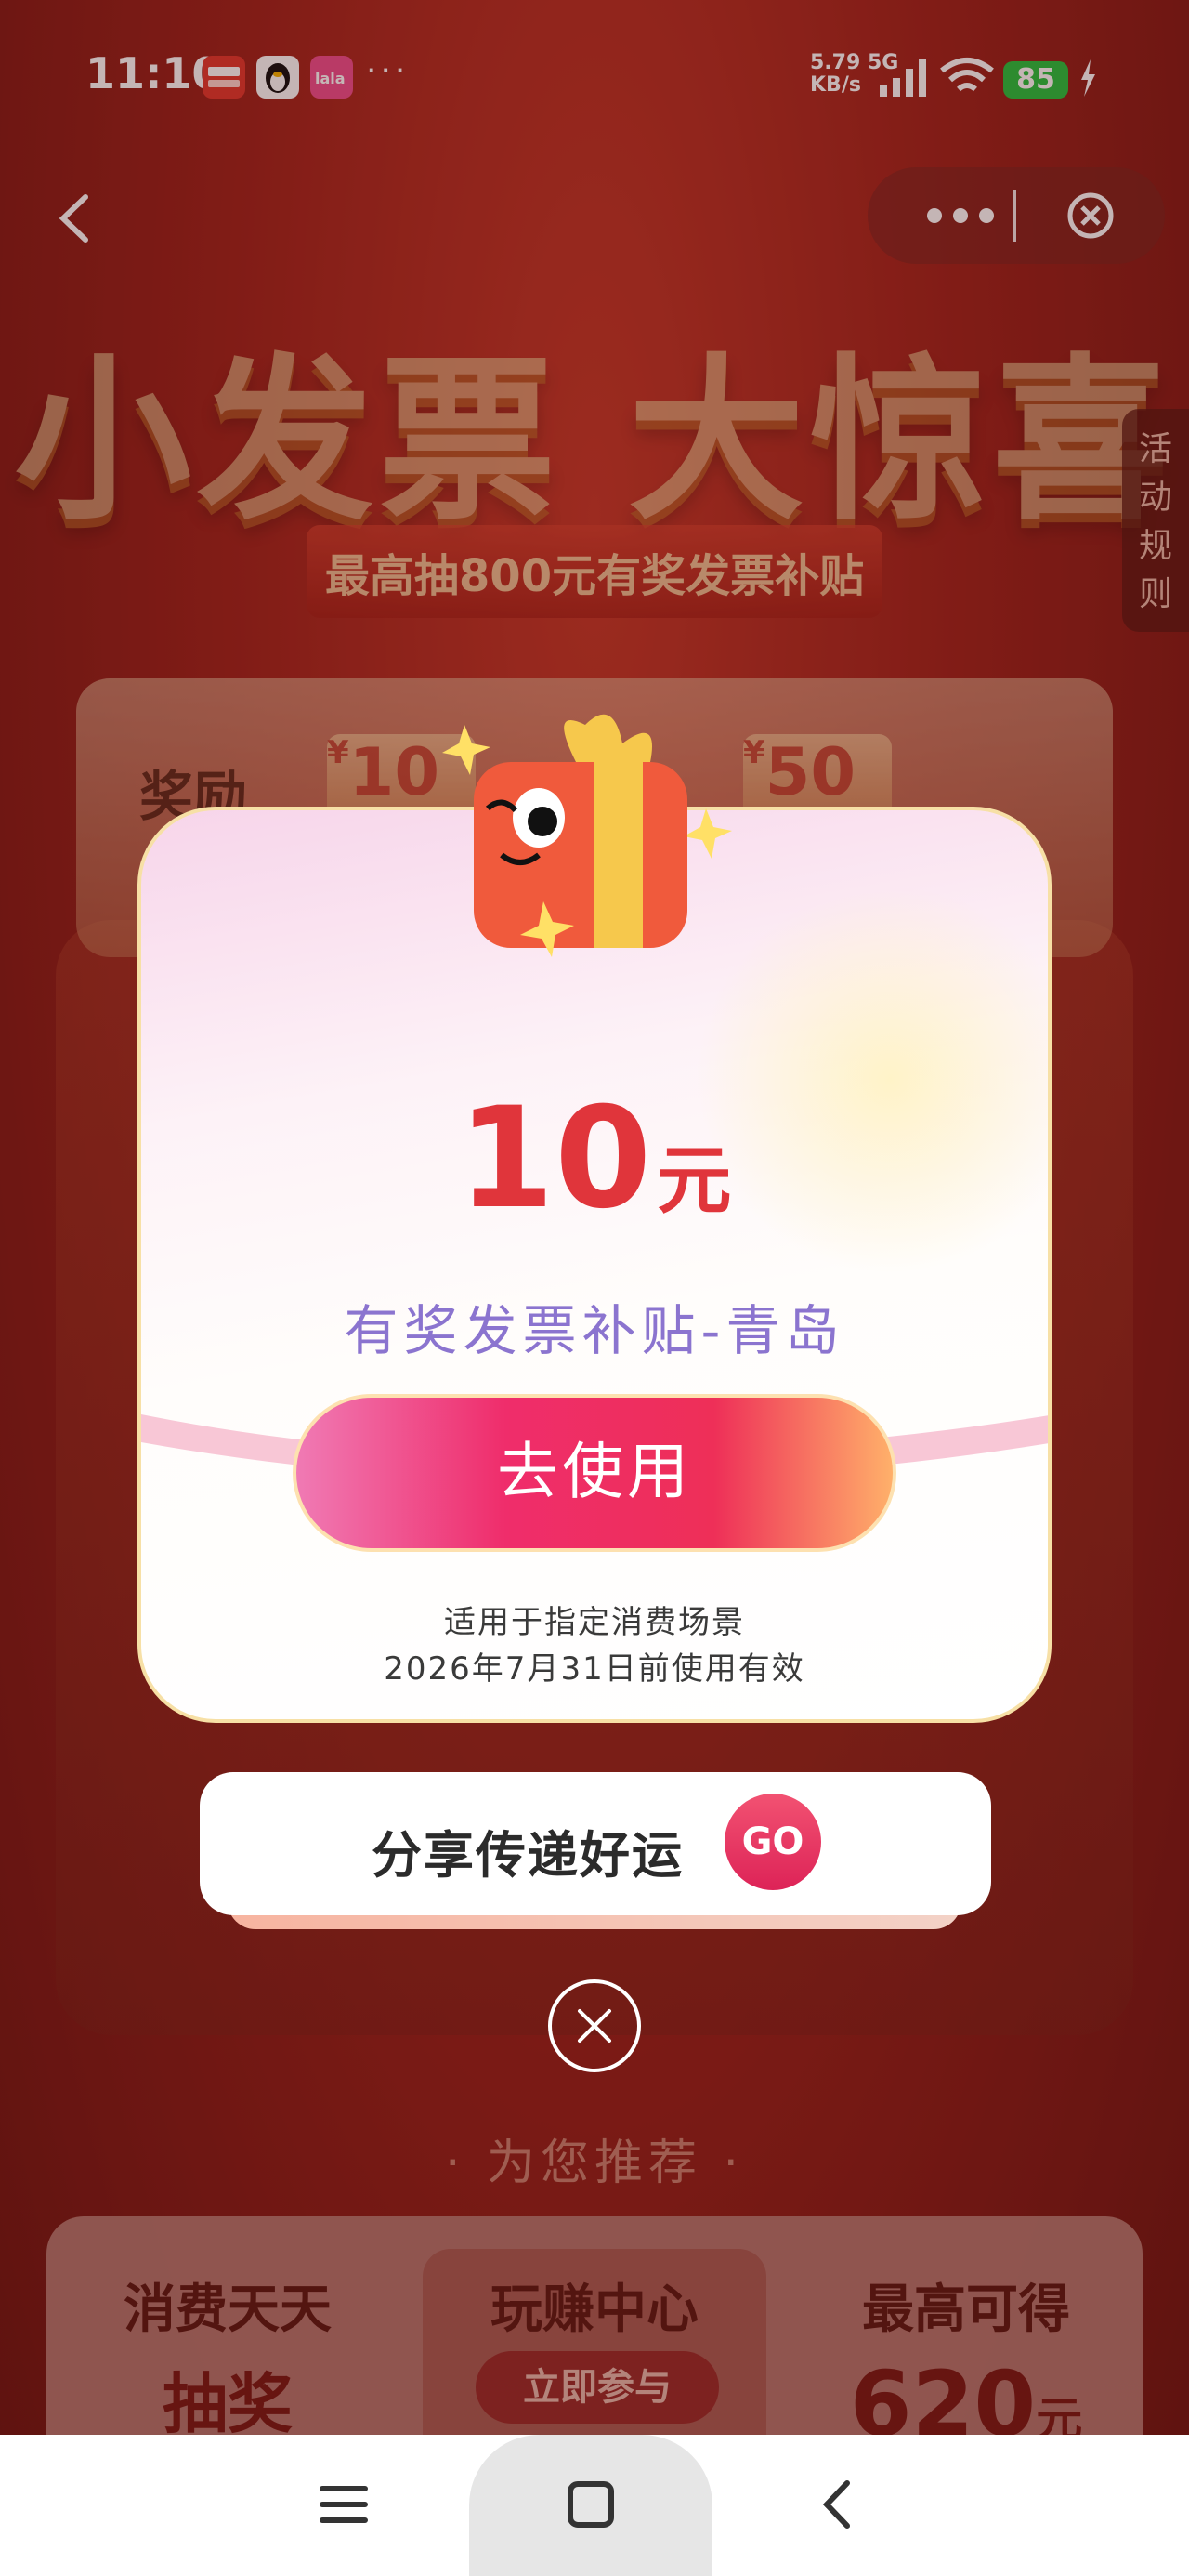 This screenshot has width=1189, height=2576. What do you see at coordinates (554, 1159) in the screenshot?
I see `coupon-amount-value: 10` at bounding box center [554, 1159].